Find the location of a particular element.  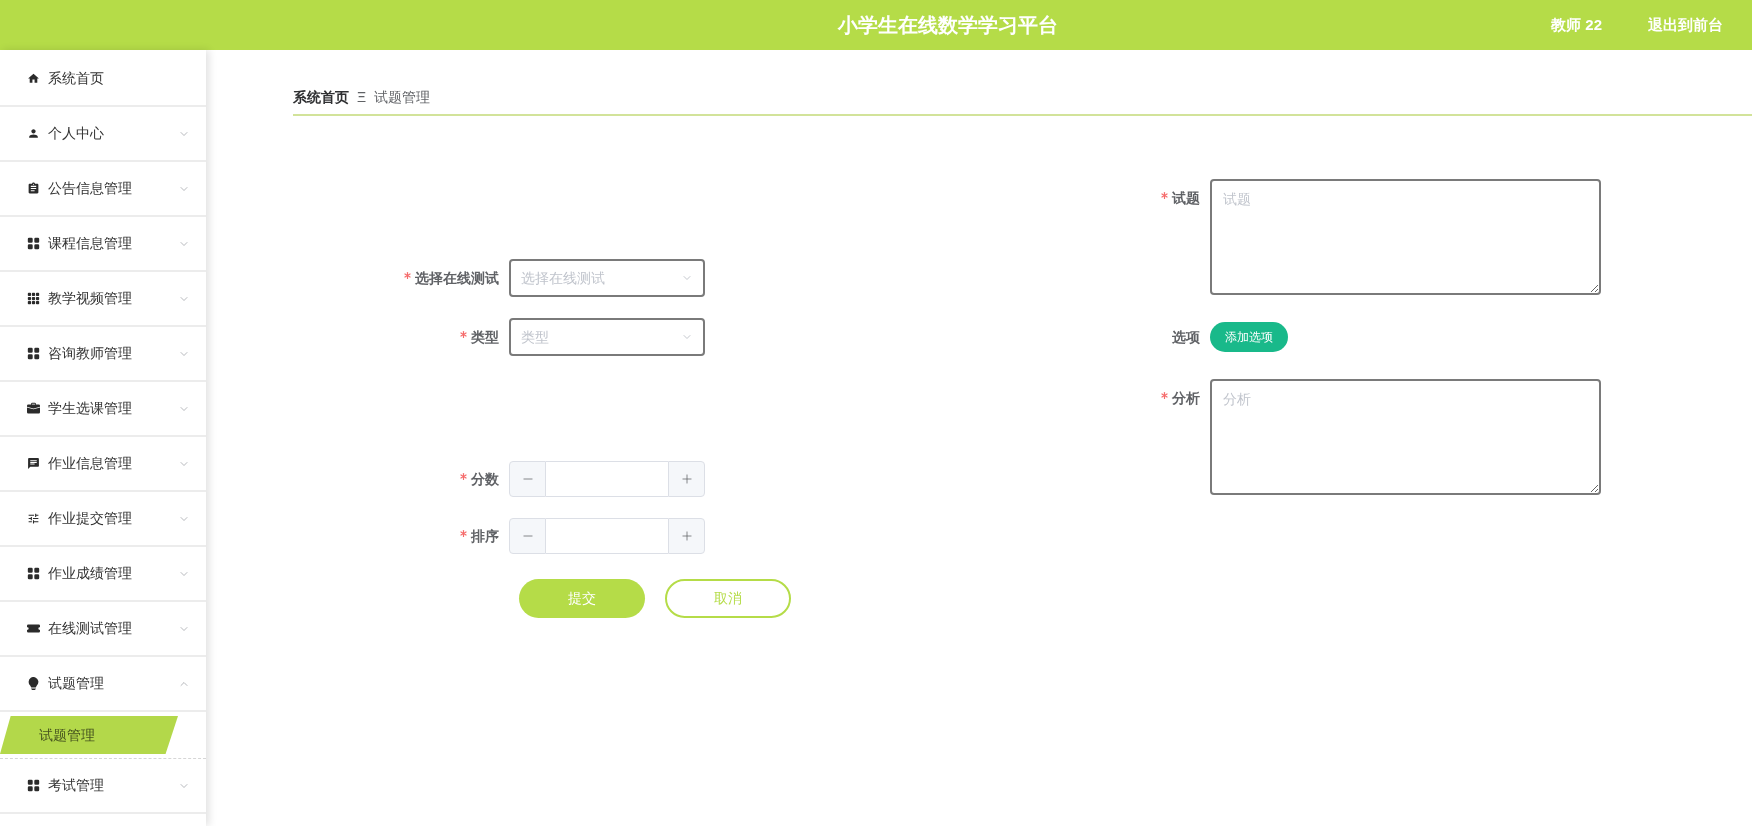

submenu-item: 试题管理 is located at coordinates (89, 735).